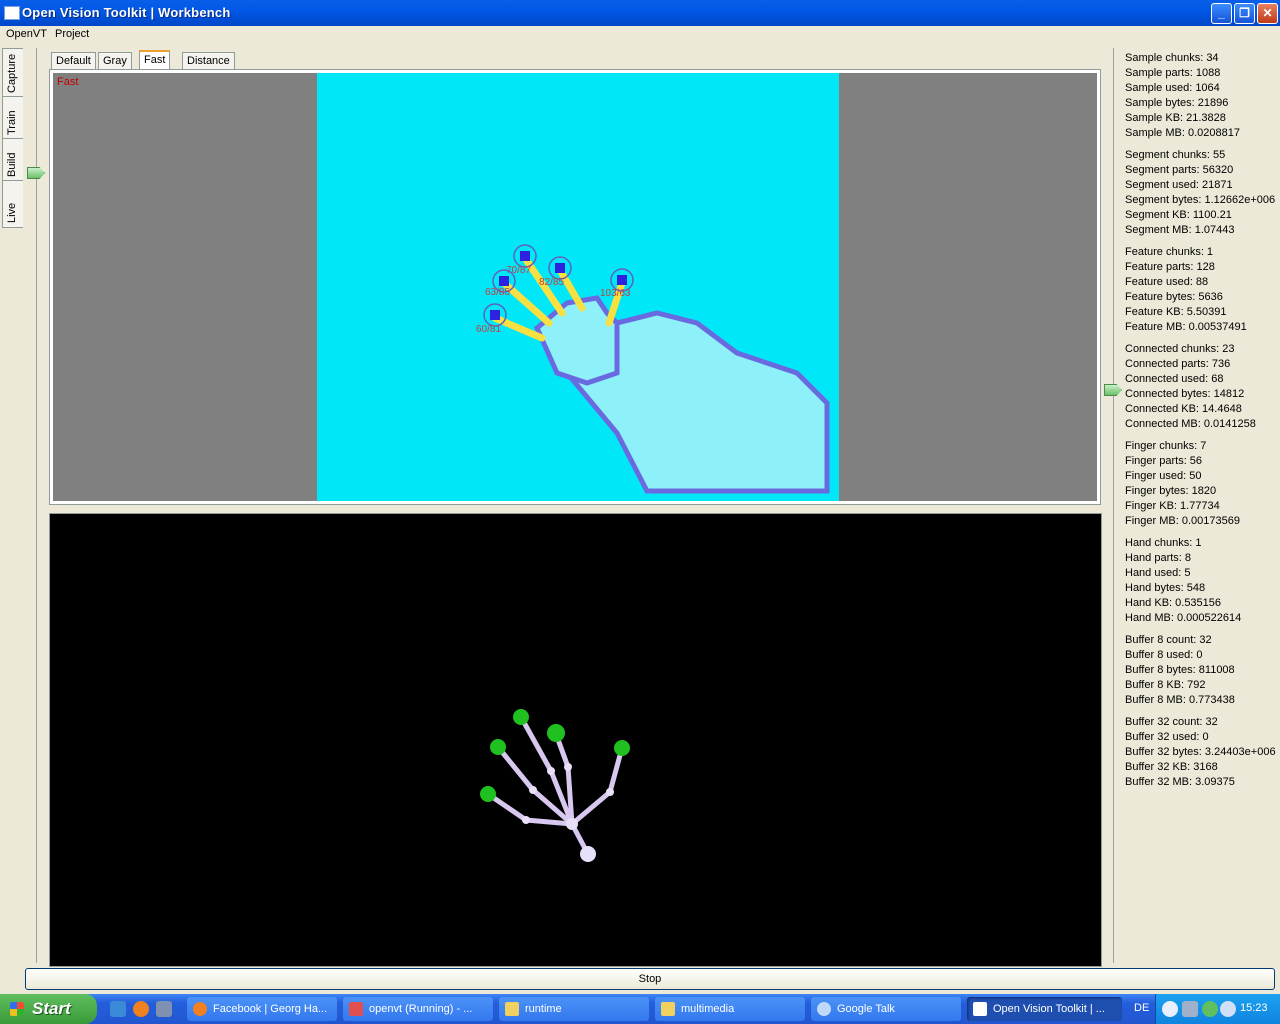  What do you see at coordinates (824, 1009) in the screenshot?
I see `chat-bubble-icon` at bounding box center [824, 1009].